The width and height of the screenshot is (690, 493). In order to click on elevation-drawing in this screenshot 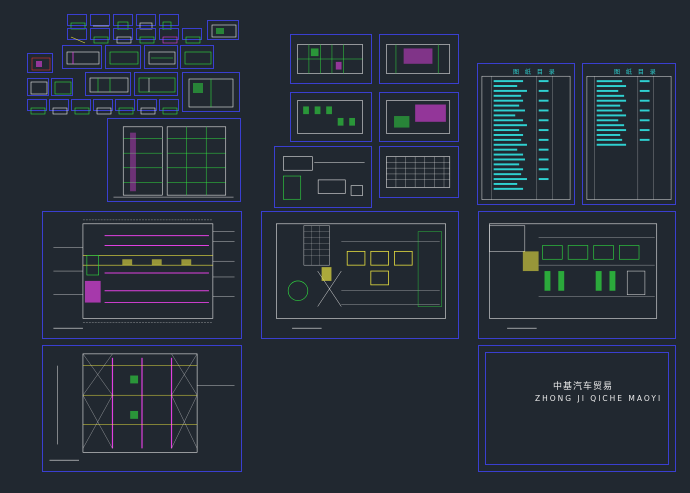, I will do `click(173, 162)`.